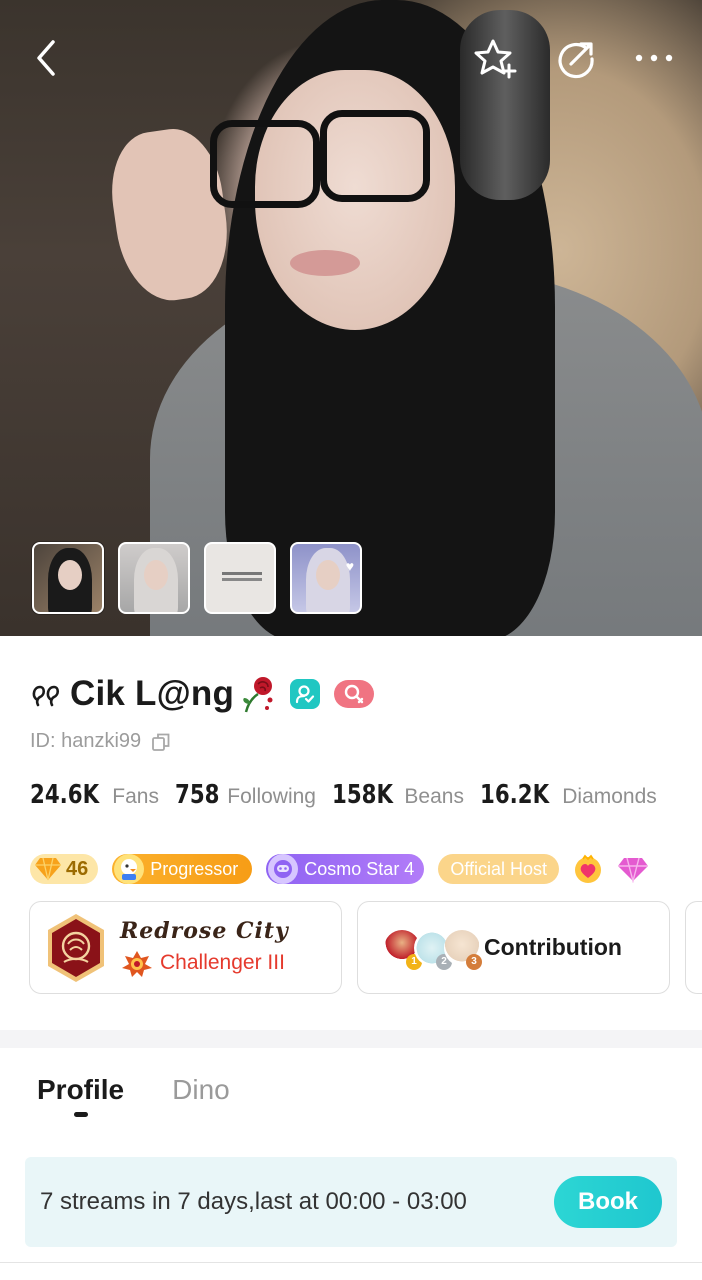 This screenshot has height=1280, width=702. I want to click on city-name: Redrose City, so click(204, 930).